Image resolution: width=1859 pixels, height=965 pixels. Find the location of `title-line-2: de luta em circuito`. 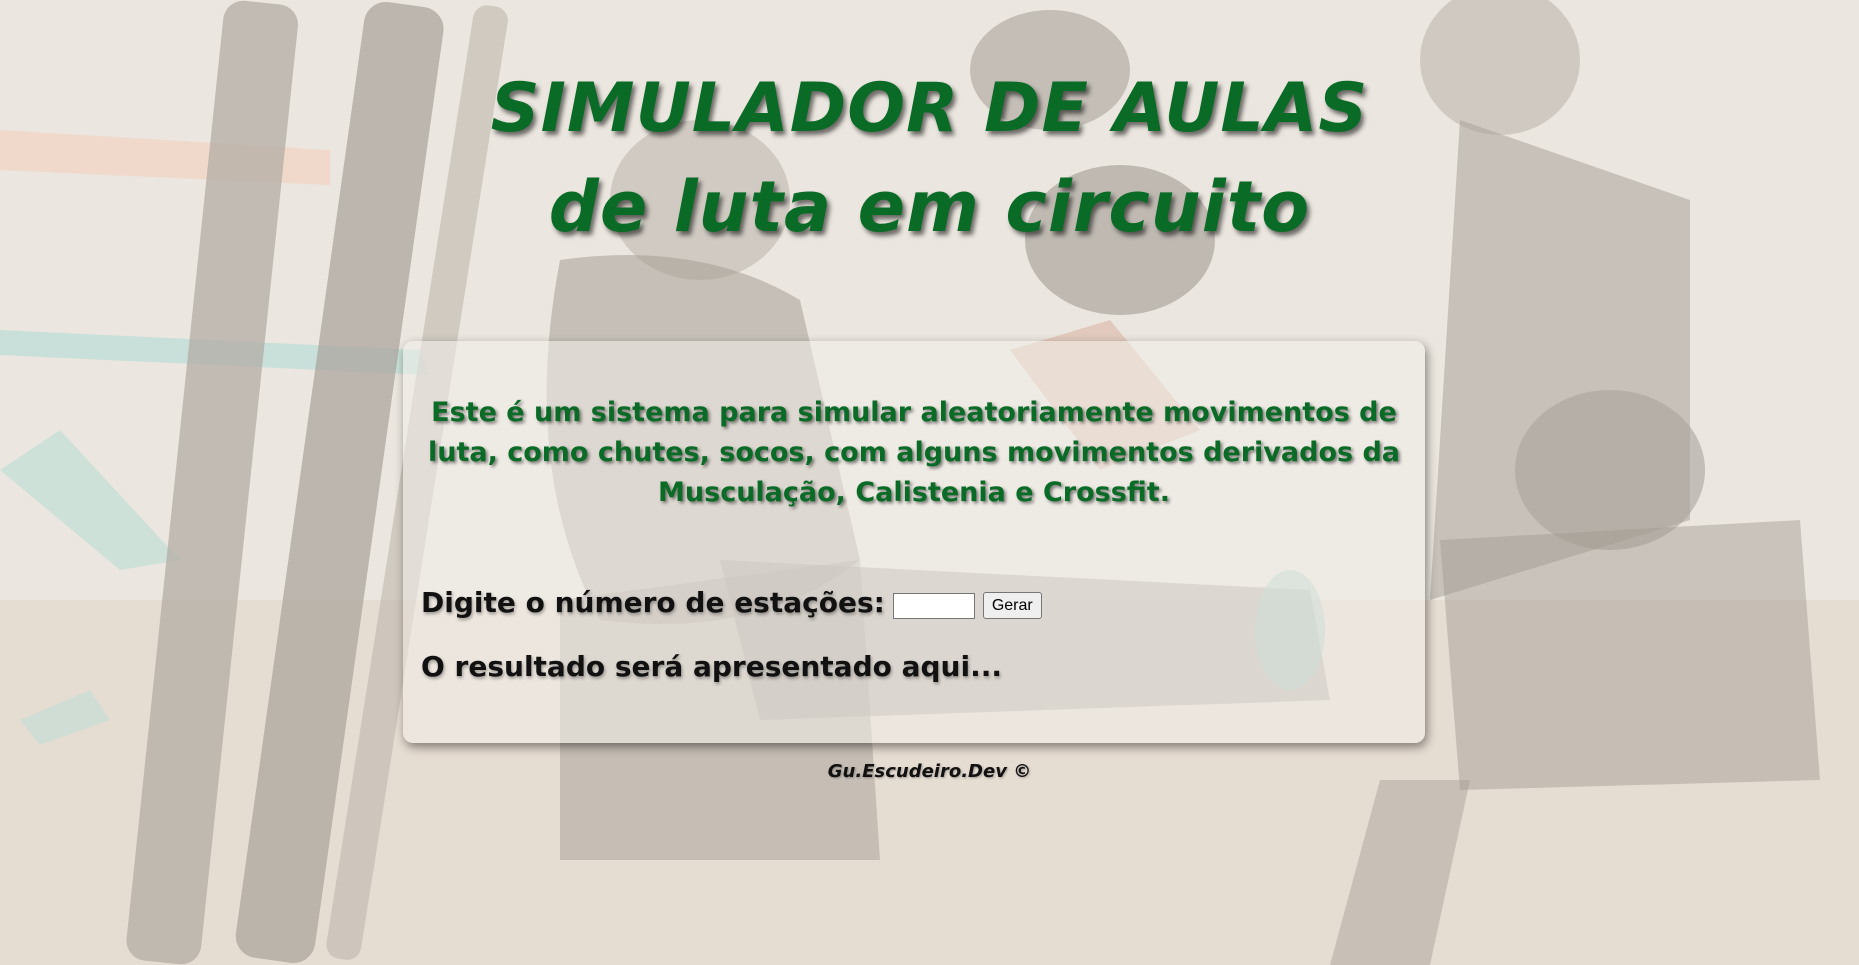

title-line-2: de luta em circuito is located at coordinates (929, 207).